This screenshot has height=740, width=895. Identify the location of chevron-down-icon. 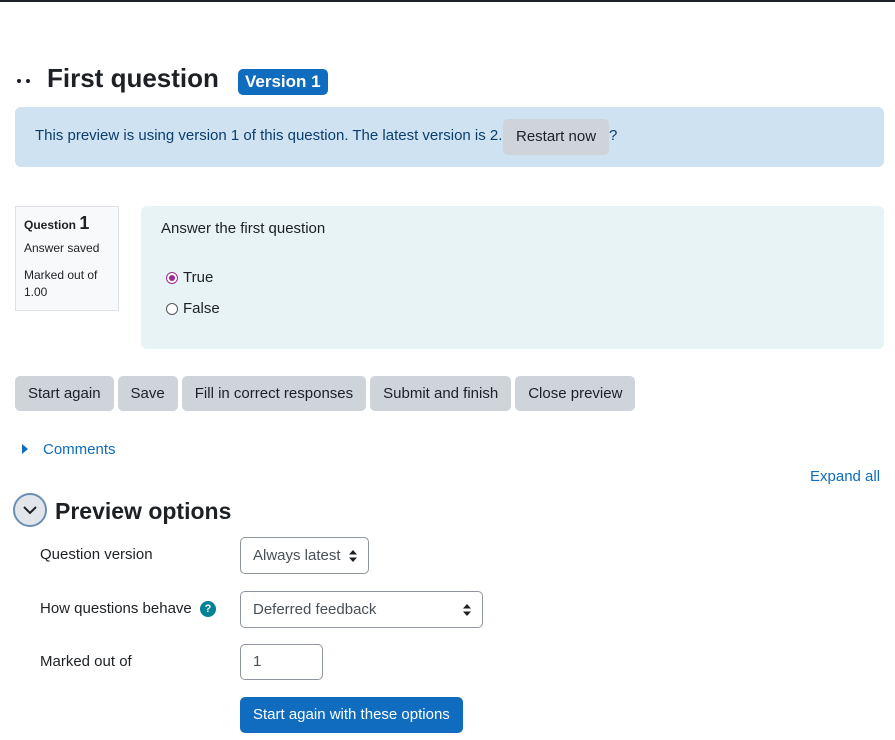
(30, 509).